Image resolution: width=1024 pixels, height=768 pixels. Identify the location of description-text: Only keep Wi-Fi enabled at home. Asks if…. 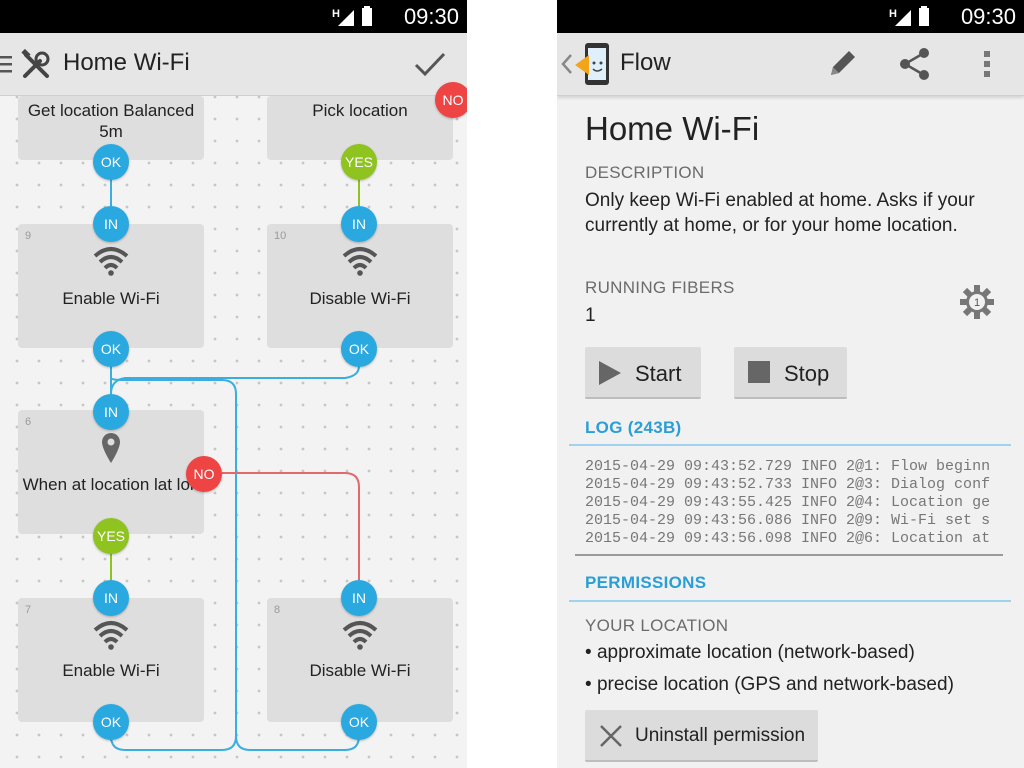
(780, 213).